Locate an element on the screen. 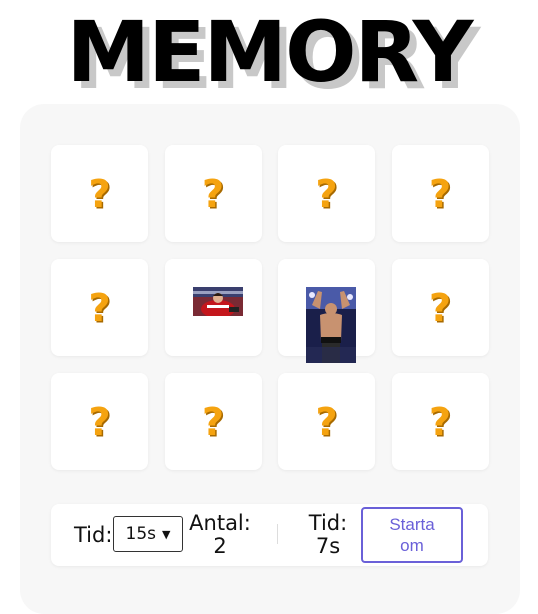 Image resolution: width=538 pixels, height=614 pixels. memory-card-1: ? is located at coordinates (99, 193).